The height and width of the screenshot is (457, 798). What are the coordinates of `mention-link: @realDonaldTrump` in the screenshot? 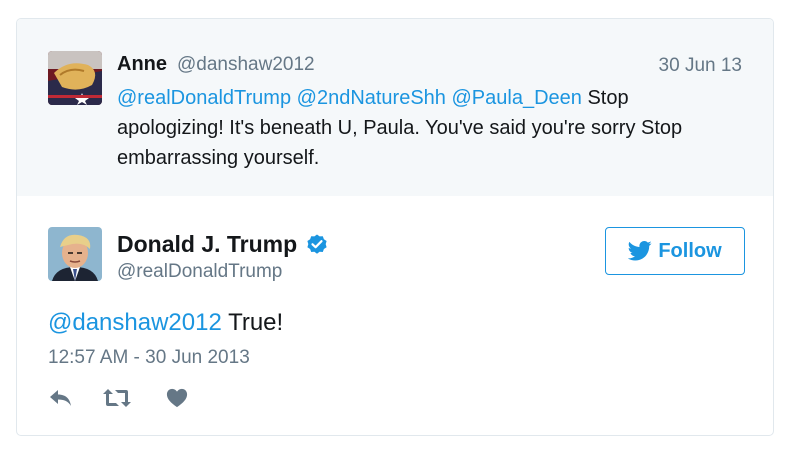 It's located at (204, 98).